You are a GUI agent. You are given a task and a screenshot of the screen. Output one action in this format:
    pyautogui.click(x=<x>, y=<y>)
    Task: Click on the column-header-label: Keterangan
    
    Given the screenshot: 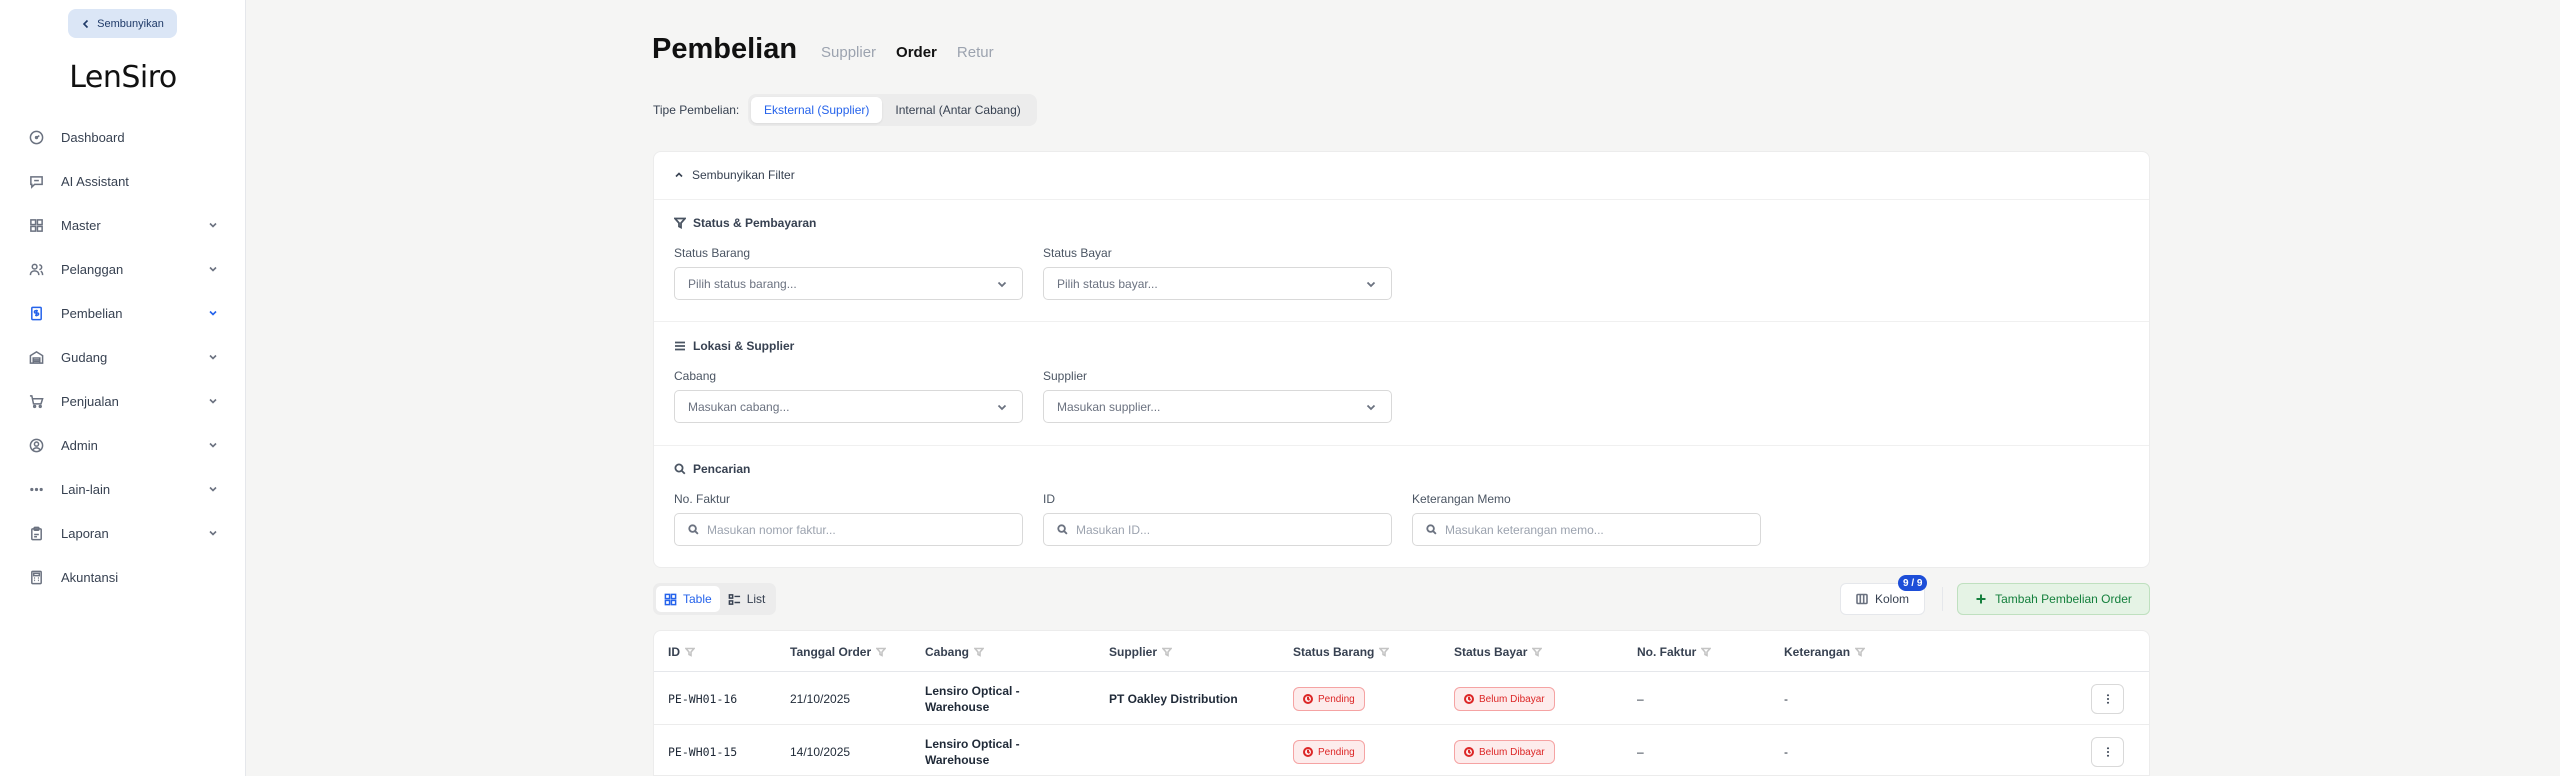 What is the action you would take?
    pyautogui.click(x=1817, y=652)
    